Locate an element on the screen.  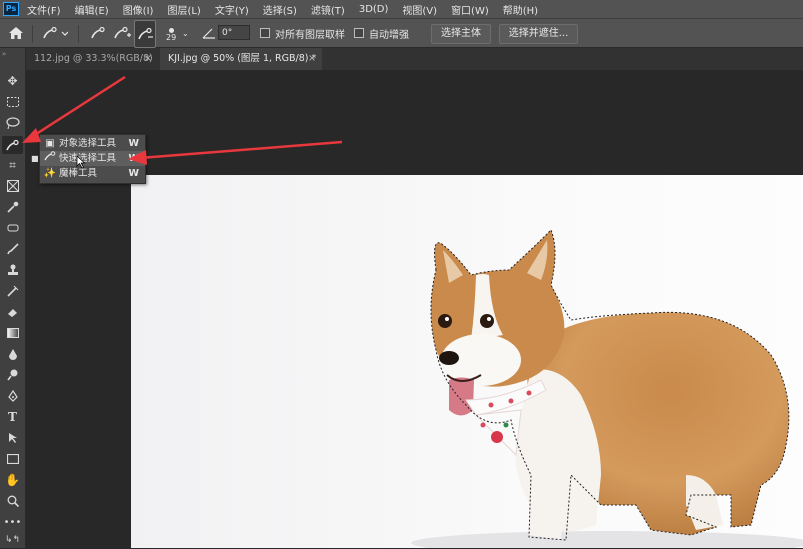
brush-size-picker: 29 is located at coordinates (171, 33).